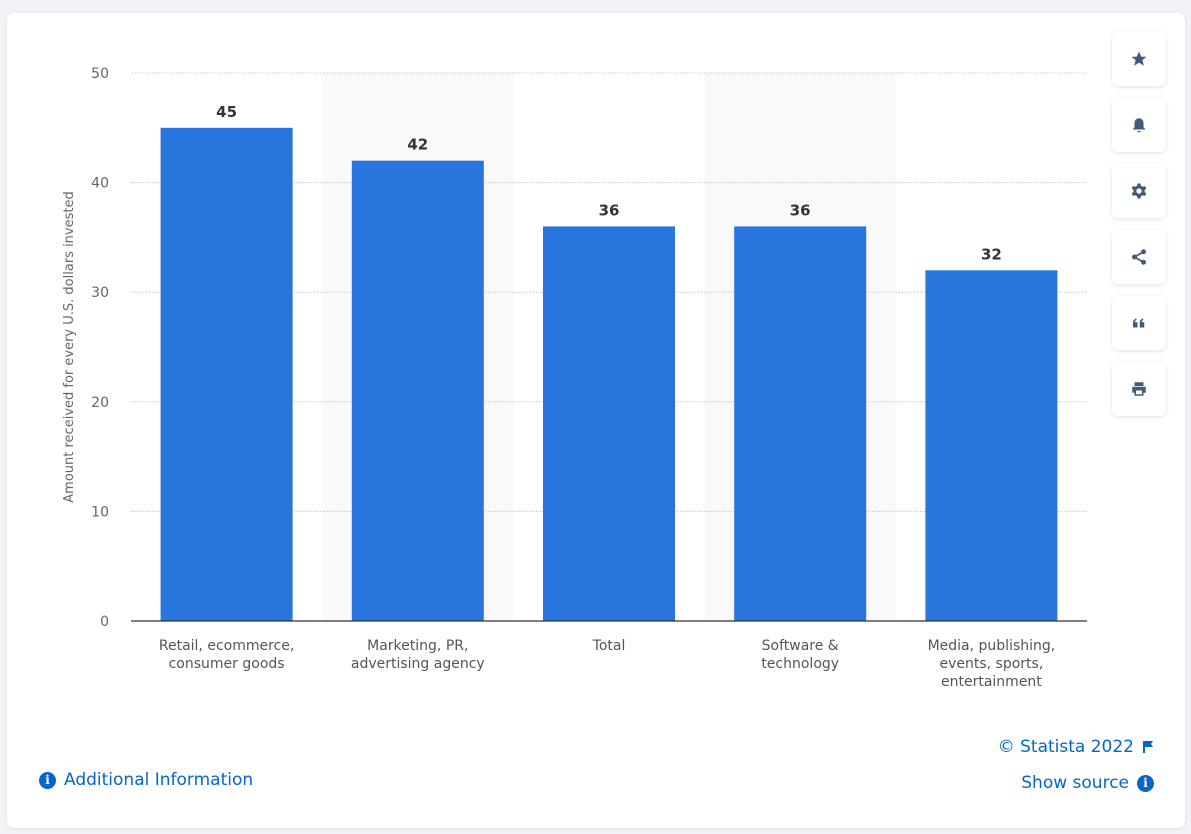 The image size is (1191, 834). What do you see at coordinates (100, 512) in the screenshot?
I see `y-tick-label: 10` at bounding box center [100, 512].